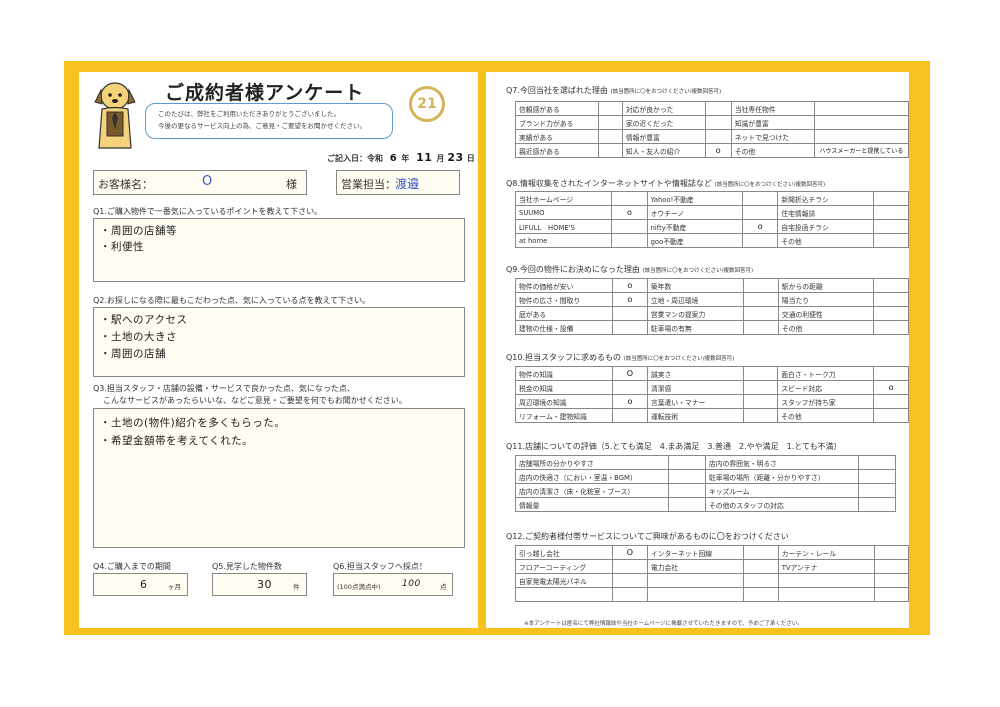 Image resolution: width=1000 pixels, height=707 pixels. Describe the element at coordinates (232, 300) in the screenshot. I see `q2-question: Q2.お探しになる際に最もこだわった点、気に入っている点を教えて下さい。` at that location.